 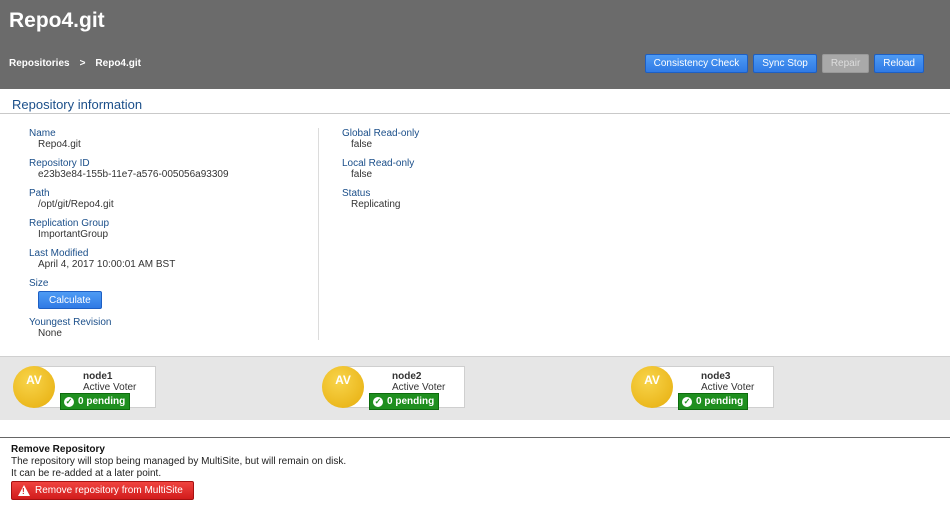 I want to click on field-label: Global Read-only, so click(x=381, y=133).